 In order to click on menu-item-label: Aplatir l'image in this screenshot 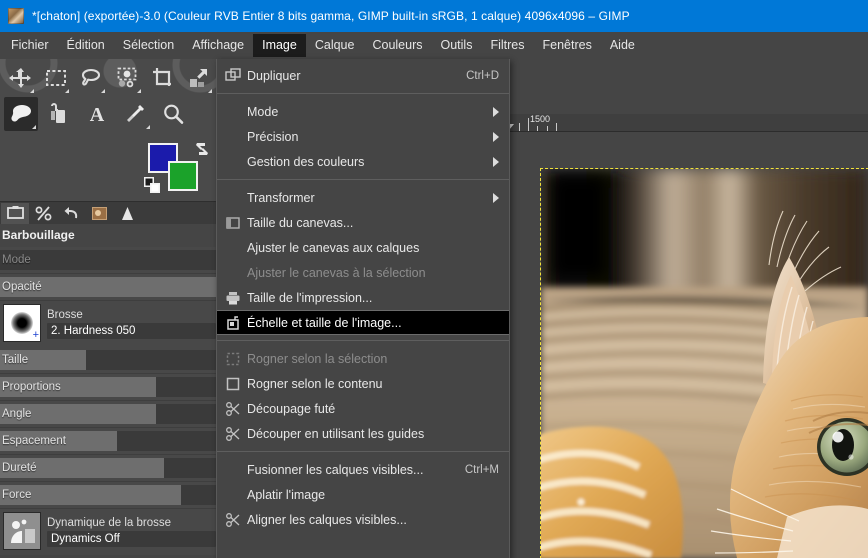, I will do `click(286, 494)`.